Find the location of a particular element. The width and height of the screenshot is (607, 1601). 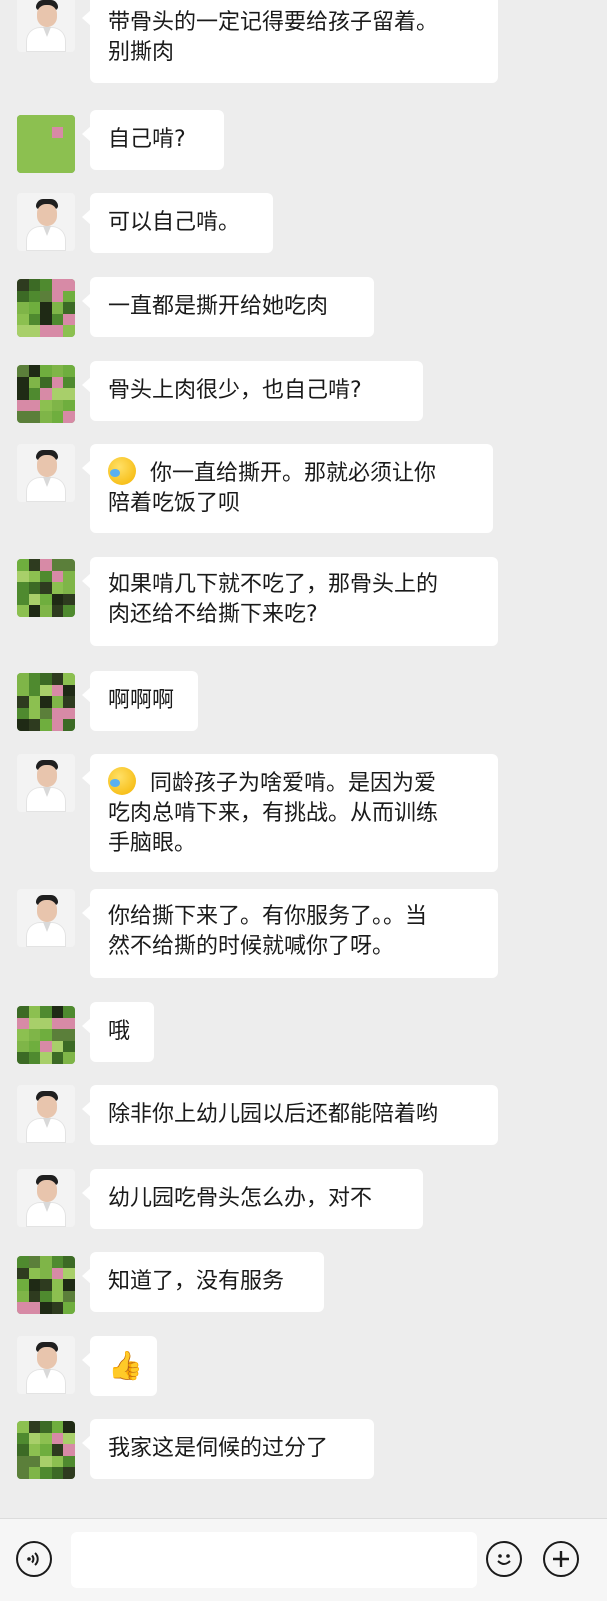

input-bar is located at coordinates (303, 1559).